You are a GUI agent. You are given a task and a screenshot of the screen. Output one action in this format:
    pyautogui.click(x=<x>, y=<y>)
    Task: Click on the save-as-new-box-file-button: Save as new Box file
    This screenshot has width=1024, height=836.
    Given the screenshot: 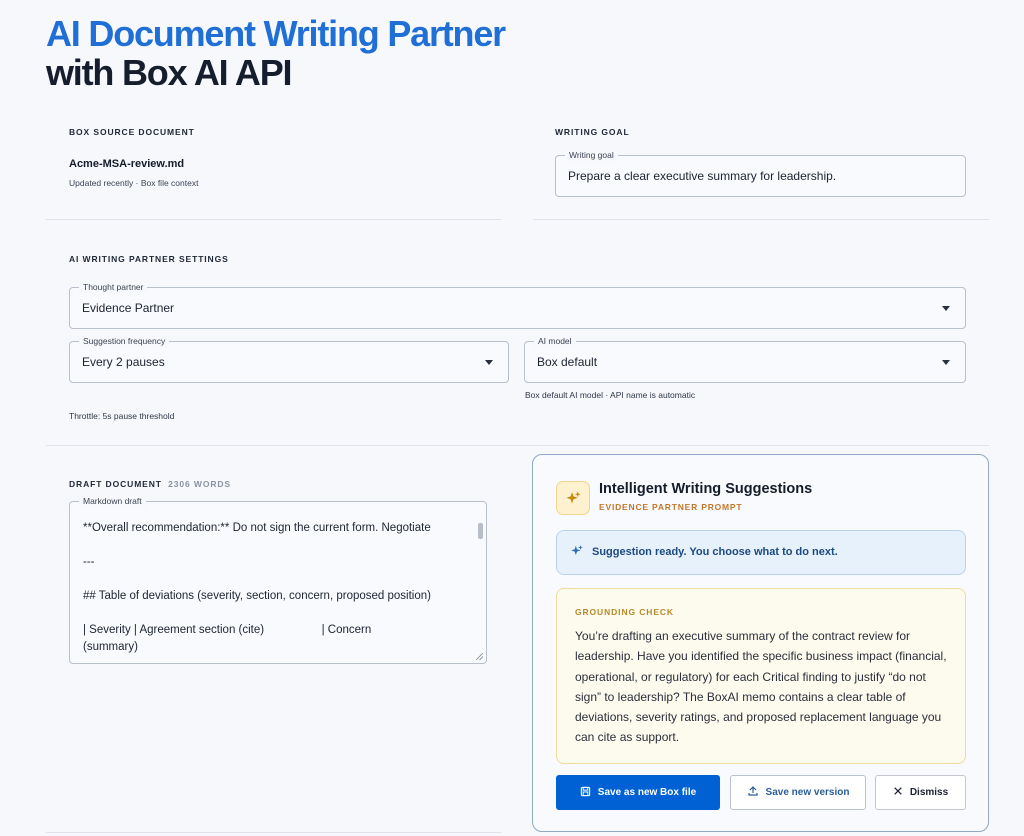 What is the action you would take?
    pyautogui.click(x=638, y=792)
    